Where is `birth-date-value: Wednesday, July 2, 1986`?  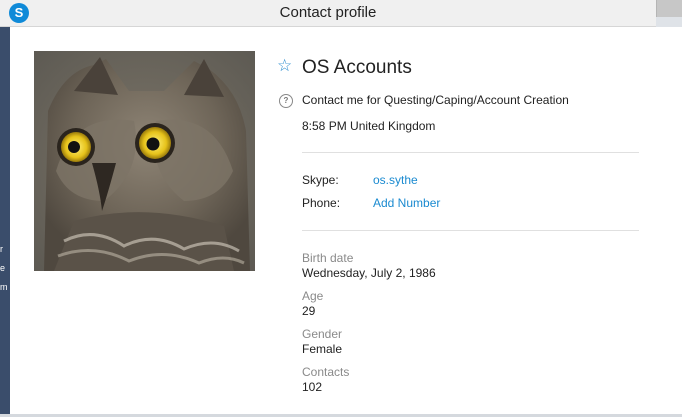 birth-date-value: Wednesday, July 2, 1986 is located at coordinates (369, 273).